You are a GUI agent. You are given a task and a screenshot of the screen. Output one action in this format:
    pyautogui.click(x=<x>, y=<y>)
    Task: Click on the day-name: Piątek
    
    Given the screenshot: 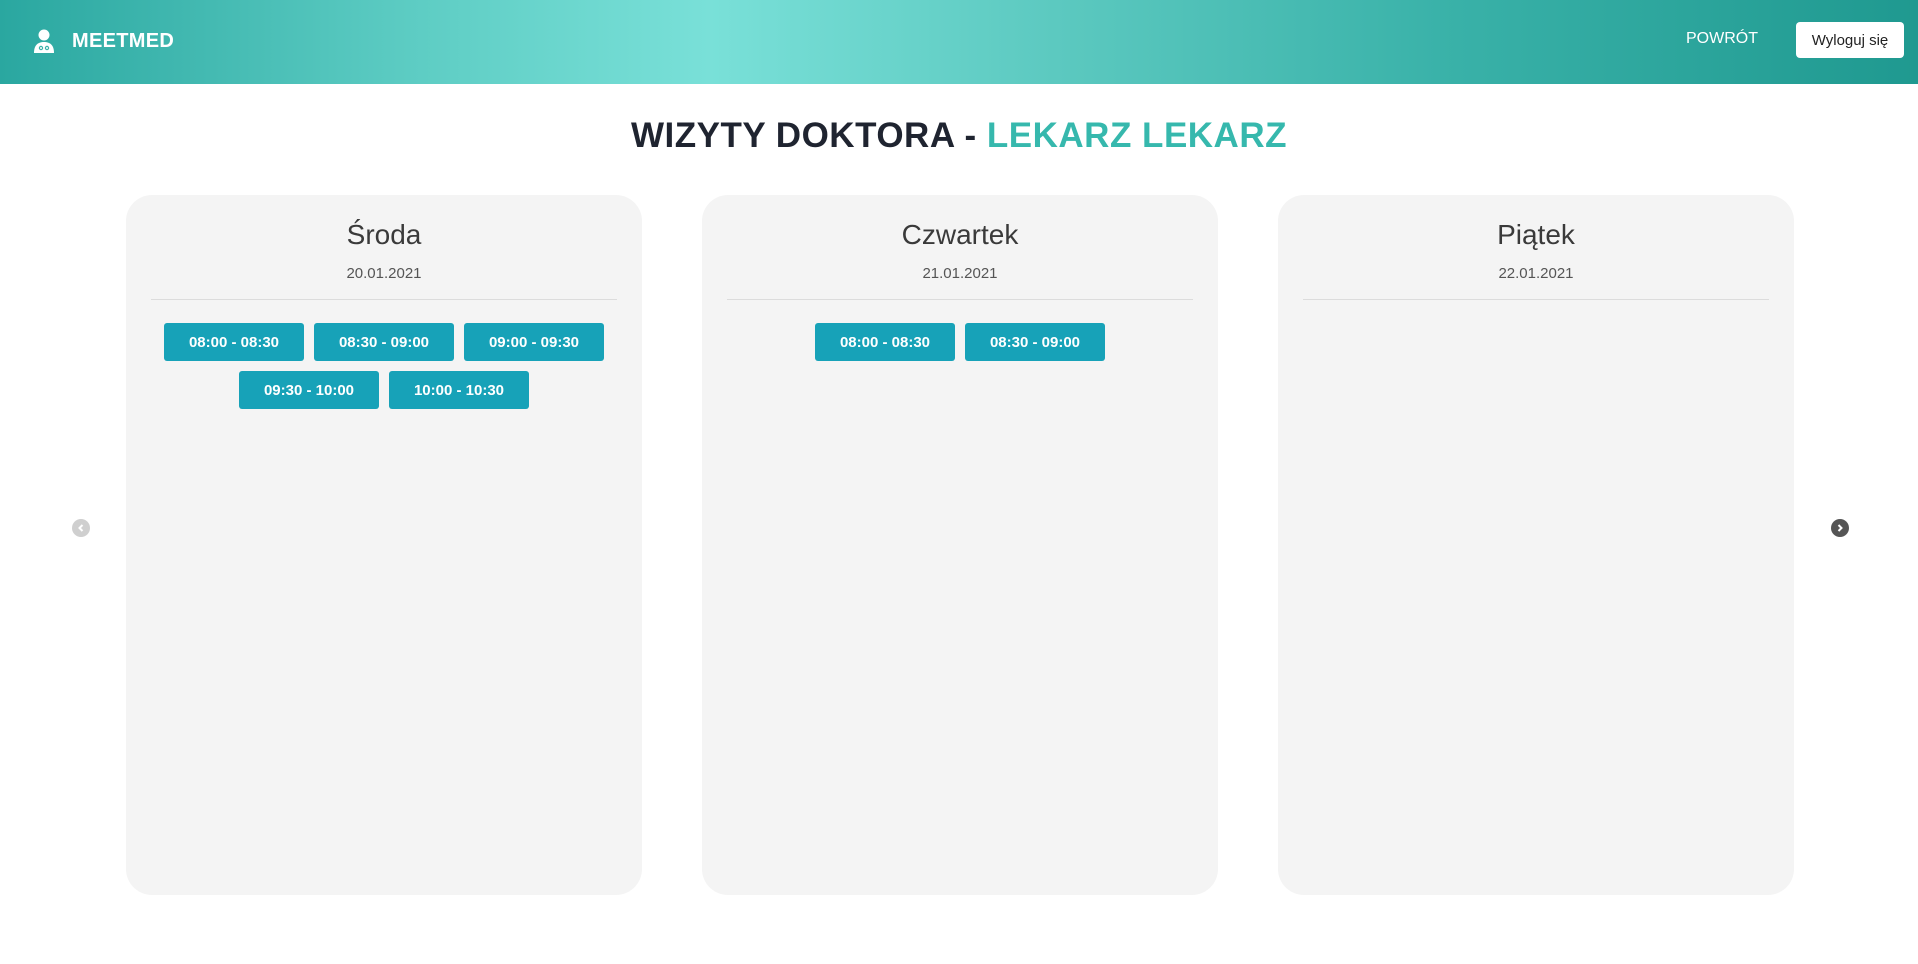 What is the action you would take?
    pyautogui.click(x=1536, y=234)
    